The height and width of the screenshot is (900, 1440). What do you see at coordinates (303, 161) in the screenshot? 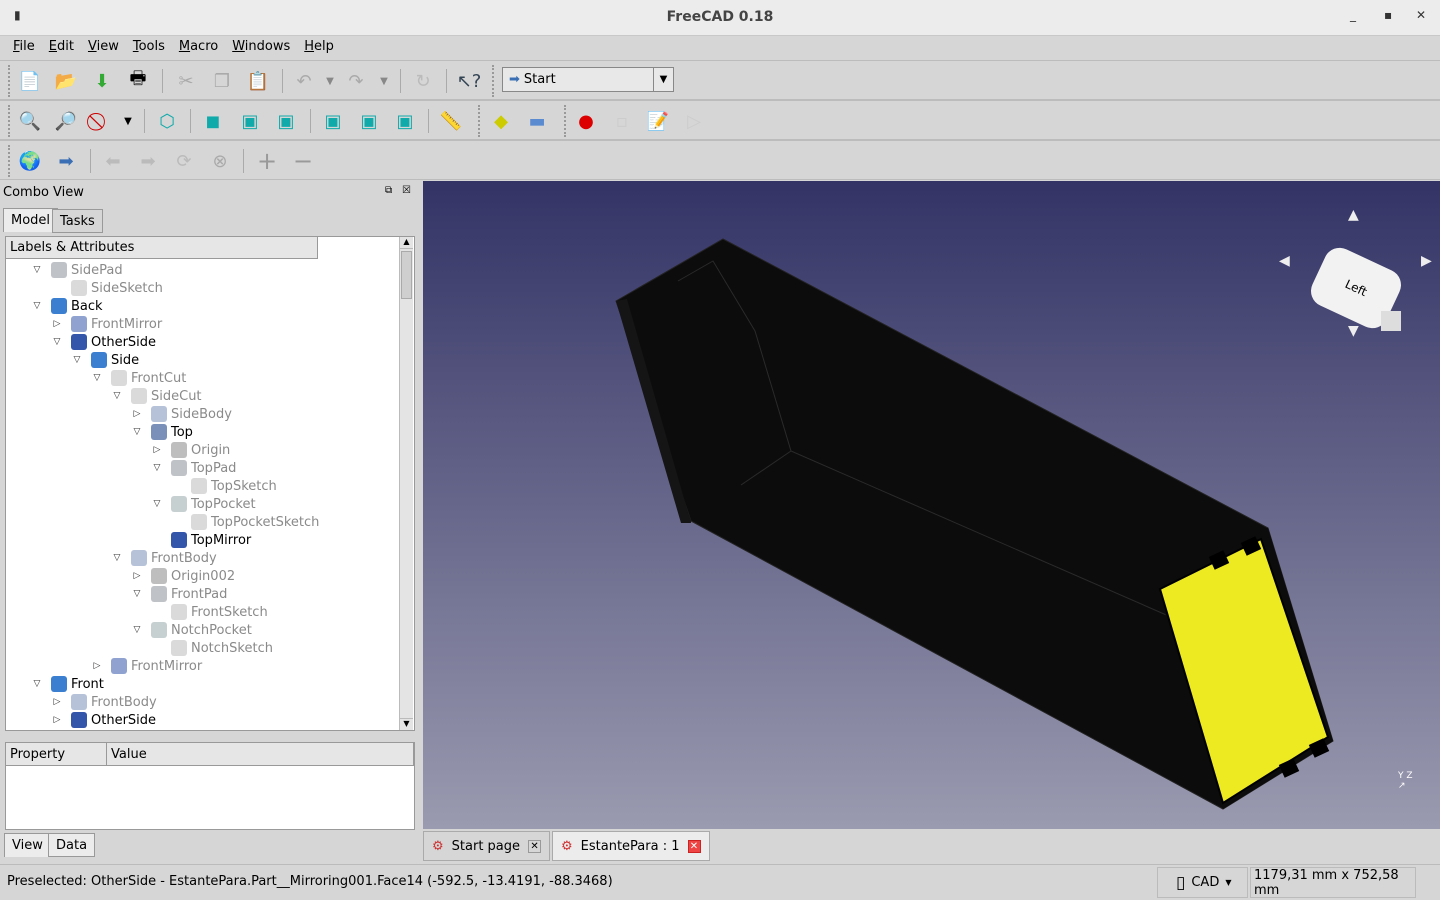
I see `zoom-out-icon: −` at bounding box center [303, 161].